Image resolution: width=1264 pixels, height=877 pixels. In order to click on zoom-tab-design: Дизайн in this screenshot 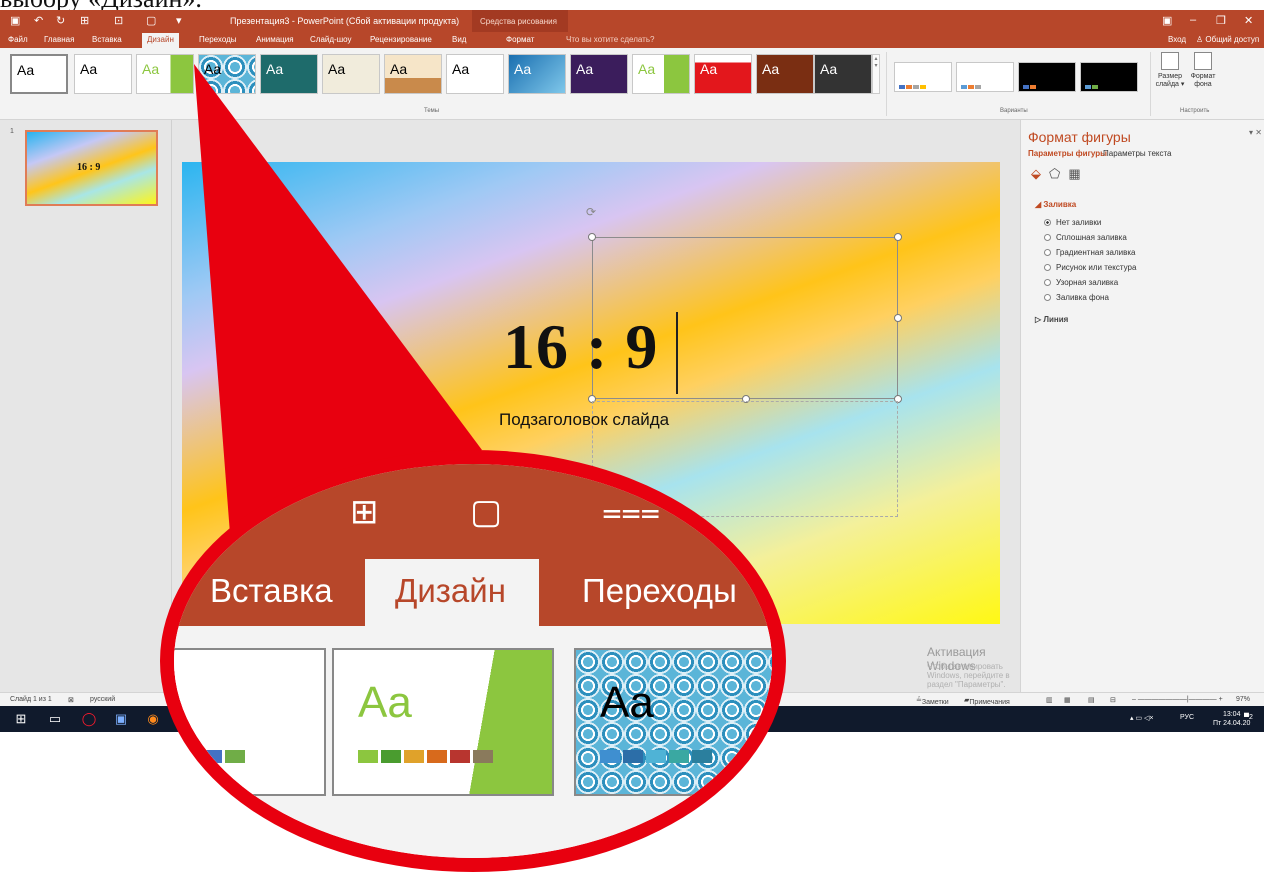, I will do `click(452, 594)`.